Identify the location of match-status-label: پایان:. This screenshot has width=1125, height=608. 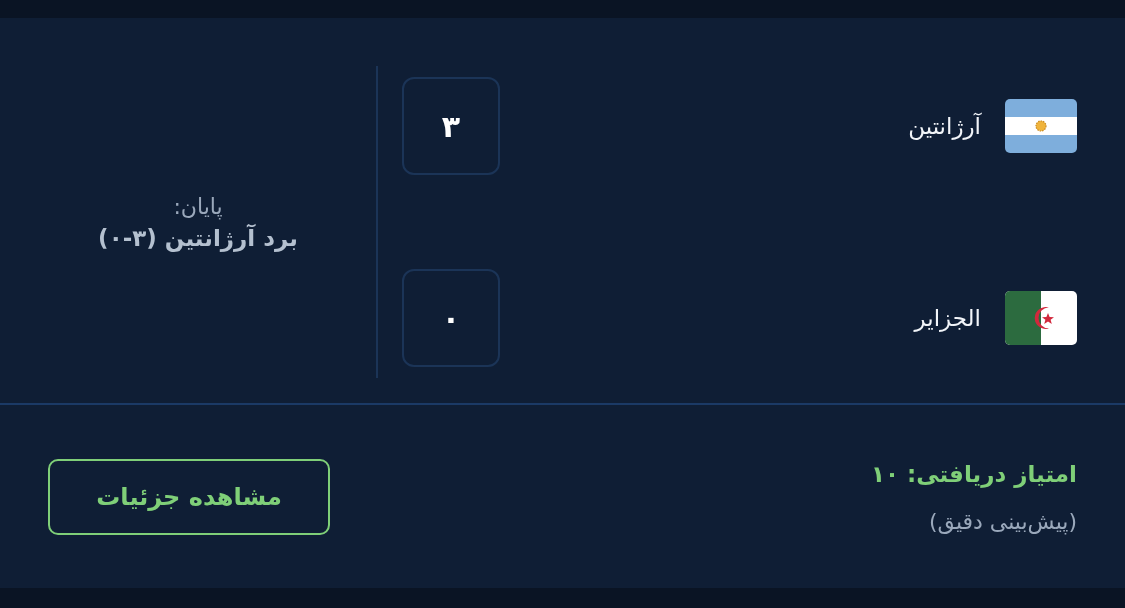
(198, 206).